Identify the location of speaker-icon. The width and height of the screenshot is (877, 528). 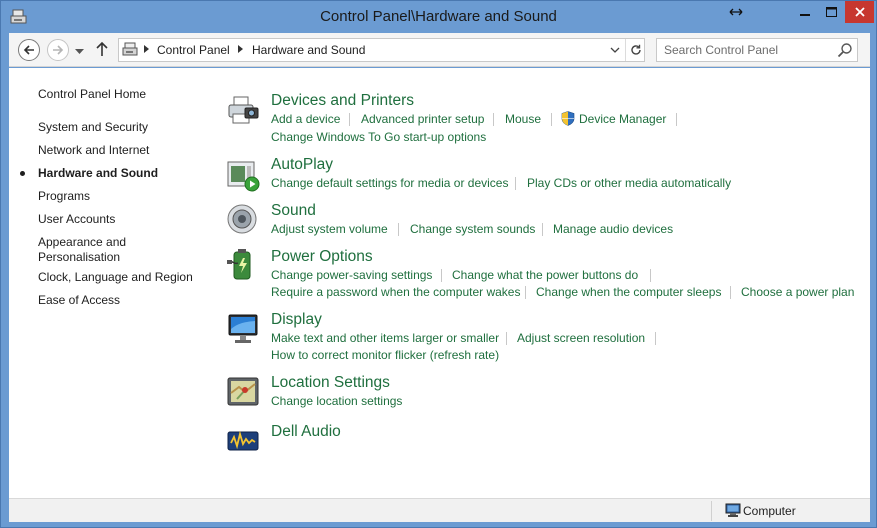
(243, 219).